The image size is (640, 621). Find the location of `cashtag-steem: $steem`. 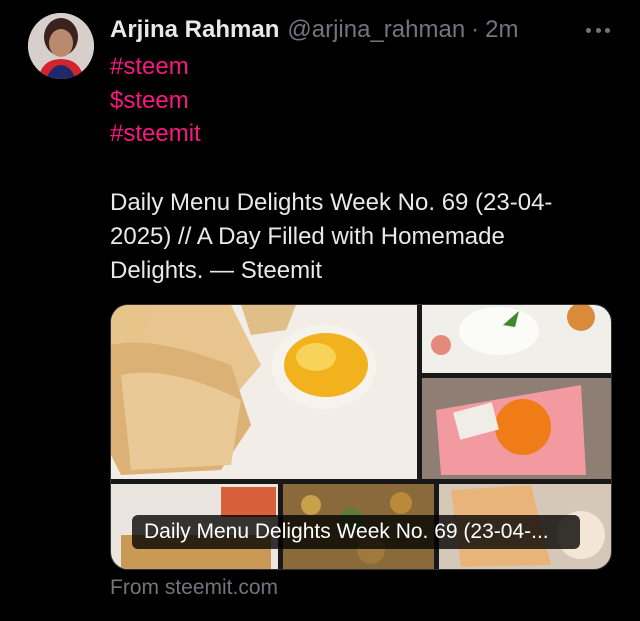

cashtag-steem: $steem is located at coordinates (149, 101).